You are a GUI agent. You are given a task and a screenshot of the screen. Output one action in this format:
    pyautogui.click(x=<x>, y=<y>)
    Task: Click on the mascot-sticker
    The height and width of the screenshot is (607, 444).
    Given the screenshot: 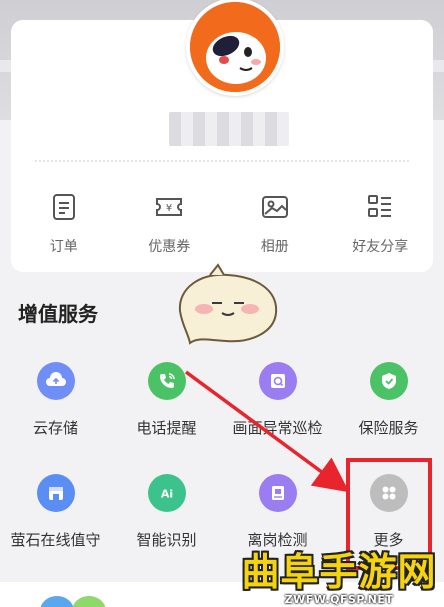 What is the action you would take?
    pyautogui.click(x=228, y=304)
    